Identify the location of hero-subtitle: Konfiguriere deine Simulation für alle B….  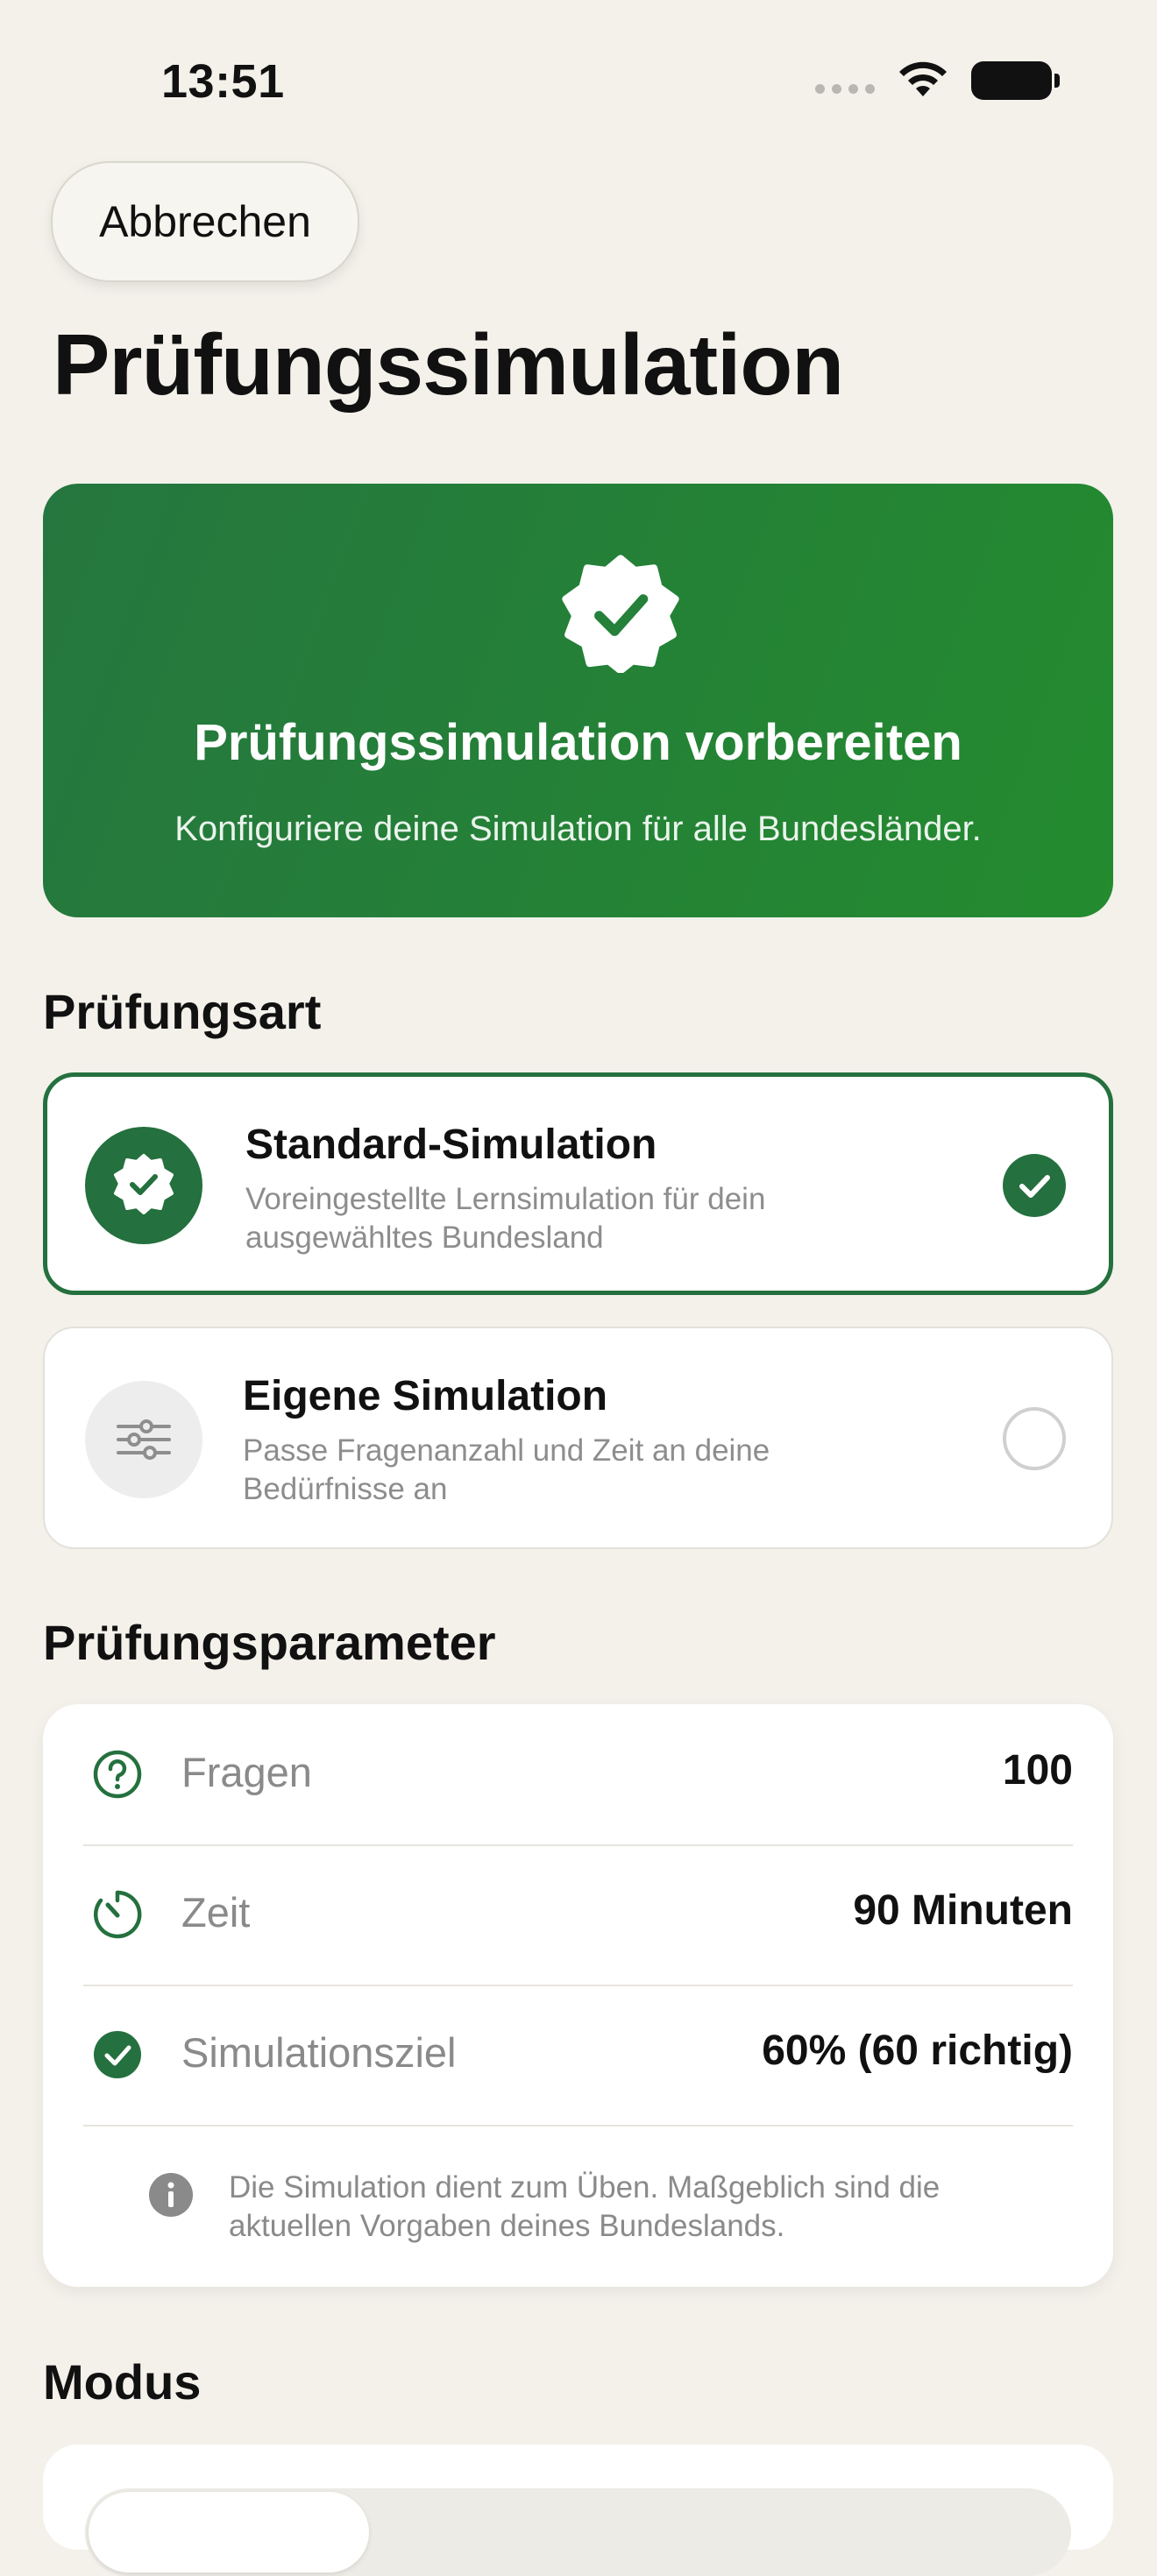
(578, 829).